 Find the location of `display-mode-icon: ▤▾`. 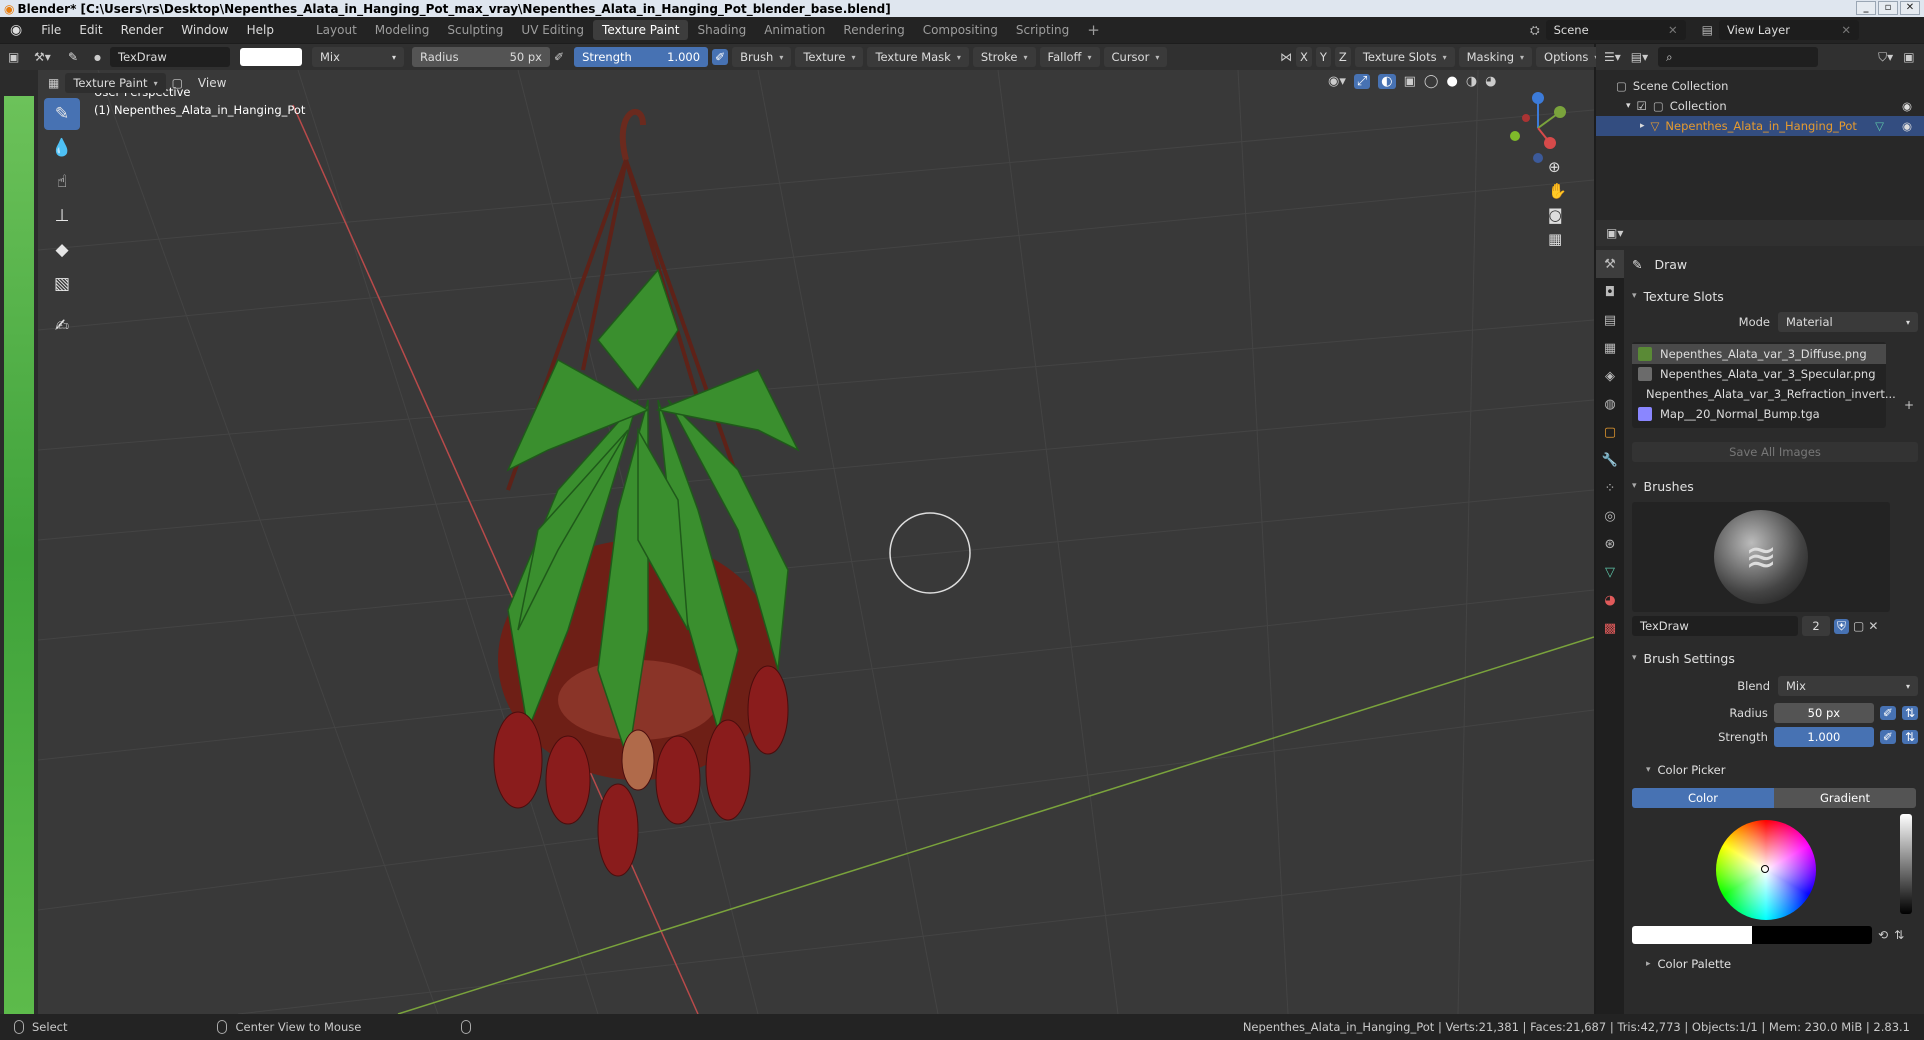

display-mode-icon: ▤▾ is located at coordinates (1639, 57).